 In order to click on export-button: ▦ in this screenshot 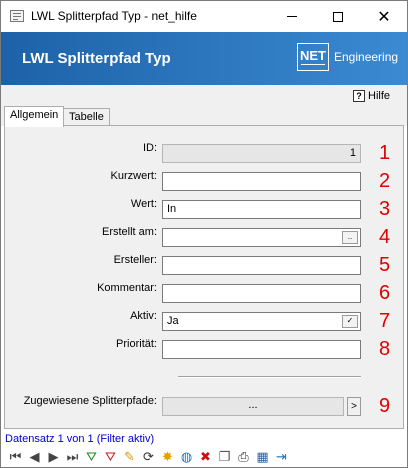, I will do `click(262, 457)`.